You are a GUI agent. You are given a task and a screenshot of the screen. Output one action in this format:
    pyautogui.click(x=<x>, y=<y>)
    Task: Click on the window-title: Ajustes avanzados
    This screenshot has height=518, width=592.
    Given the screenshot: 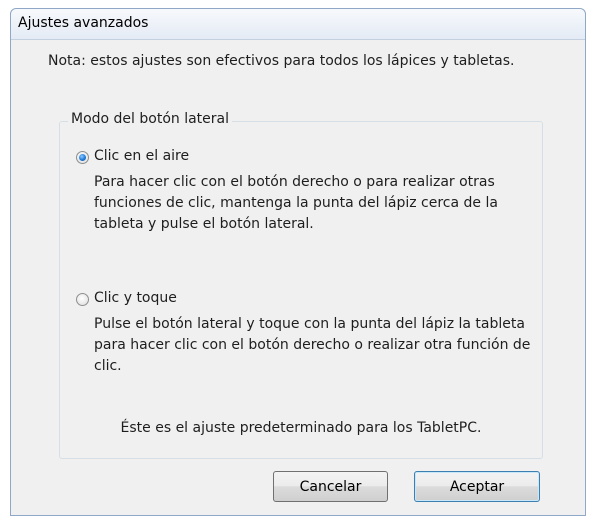 What is the action you would take?
    pyautogui.click(x=83, y=23)
    